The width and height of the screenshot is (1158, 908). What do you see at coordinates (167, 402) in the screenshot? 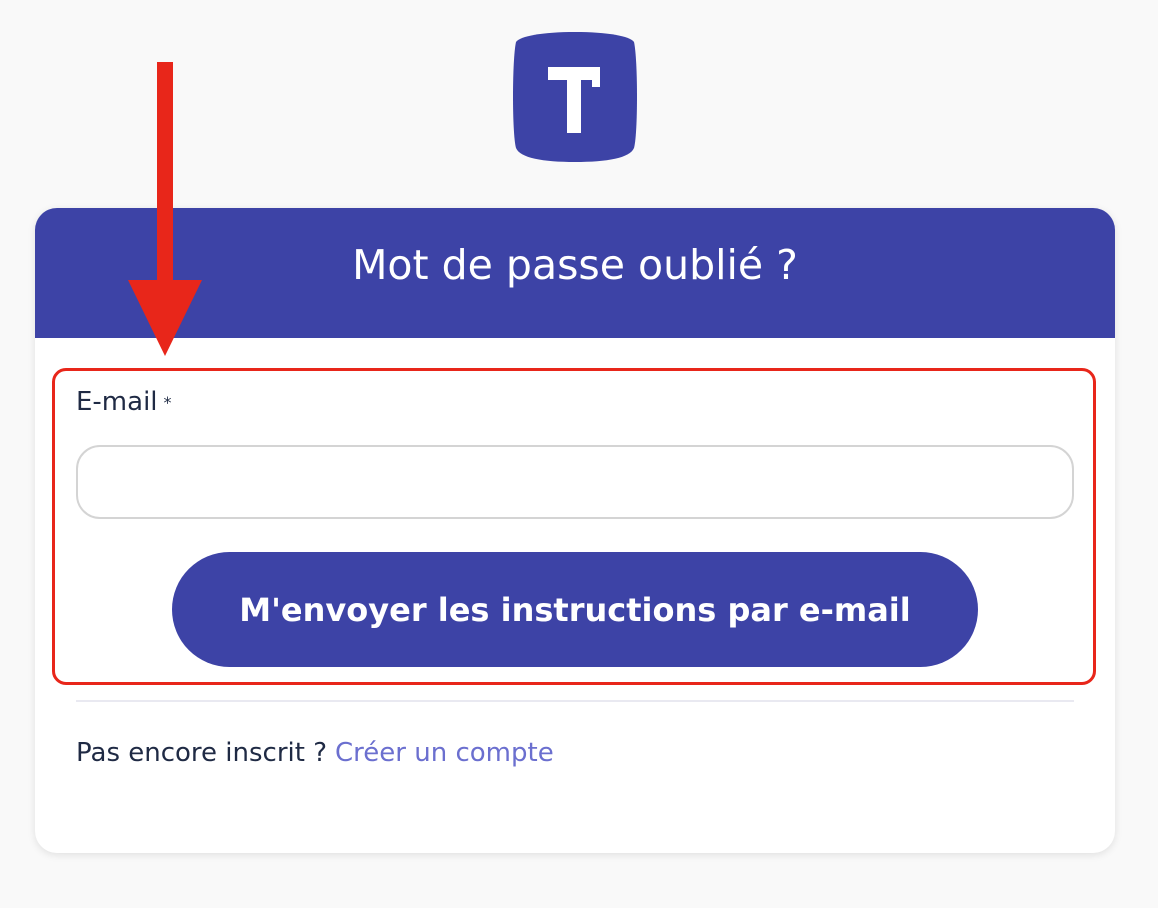
I see `required-marker: *` at bounding box center [167, 402].